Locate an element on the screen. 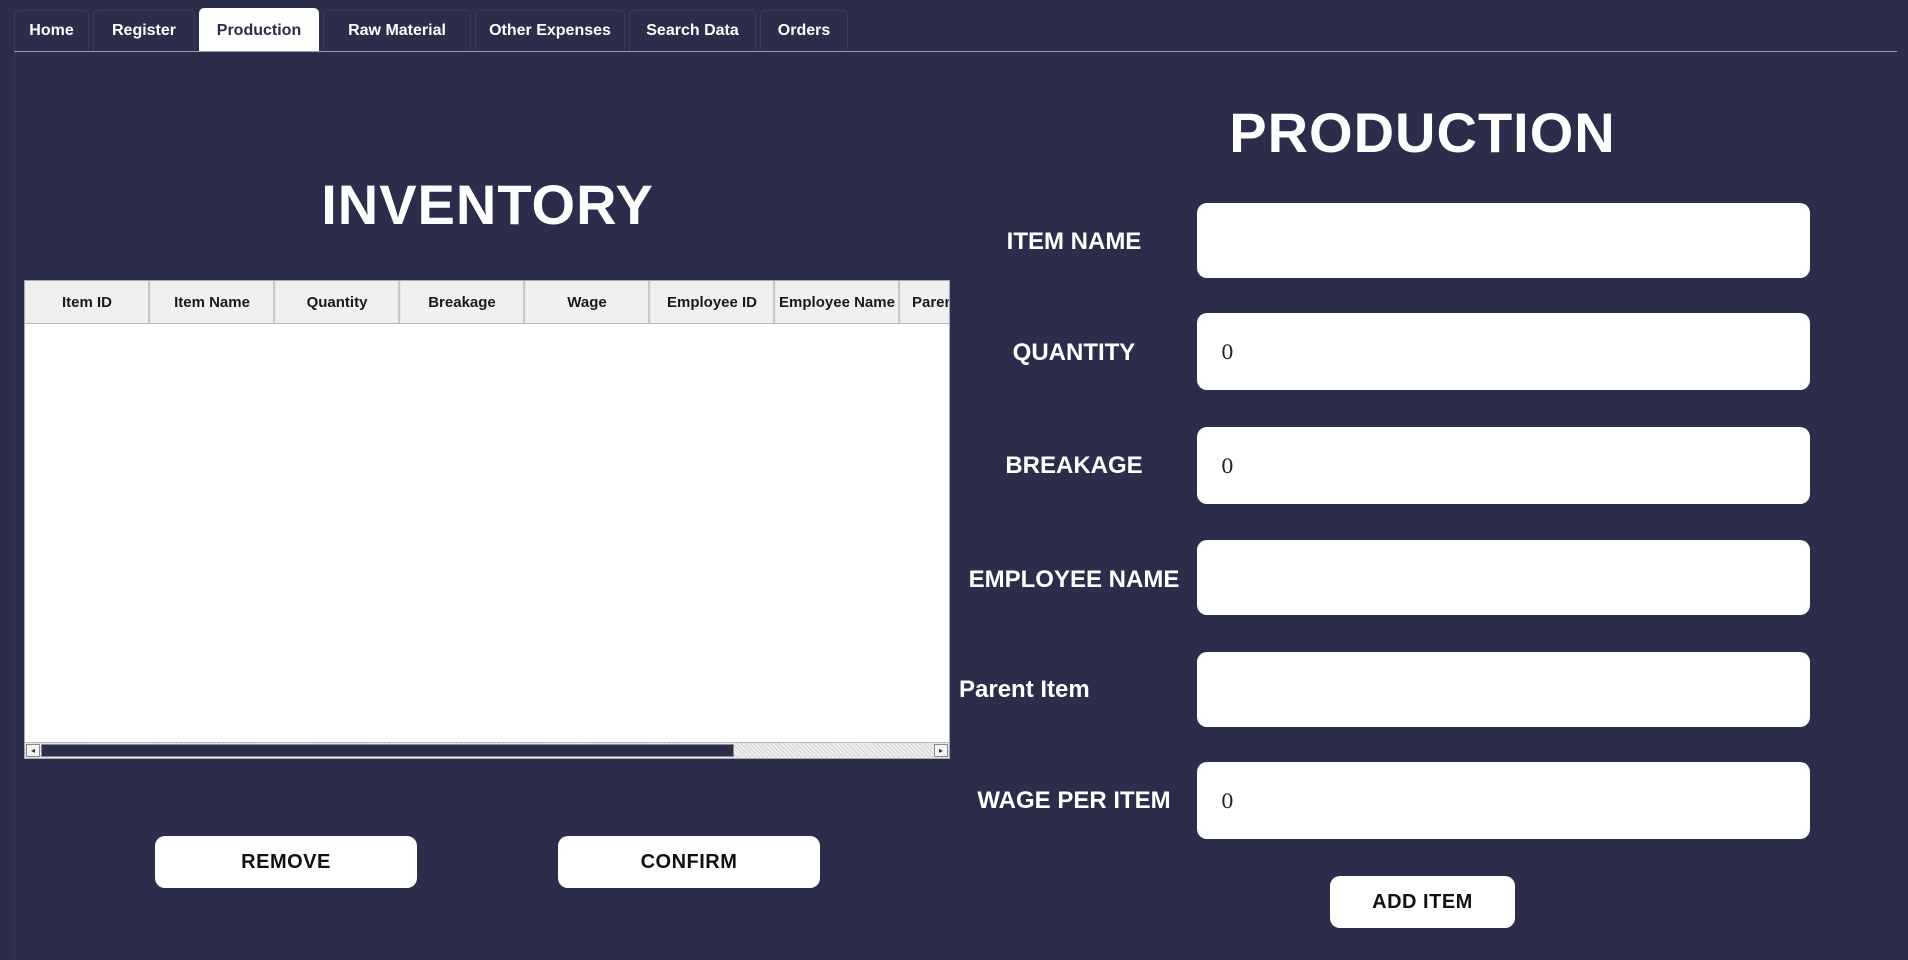 The image size is (1908, 960). tab-raw-material: Raw Material is located at coordinates (397, 30).